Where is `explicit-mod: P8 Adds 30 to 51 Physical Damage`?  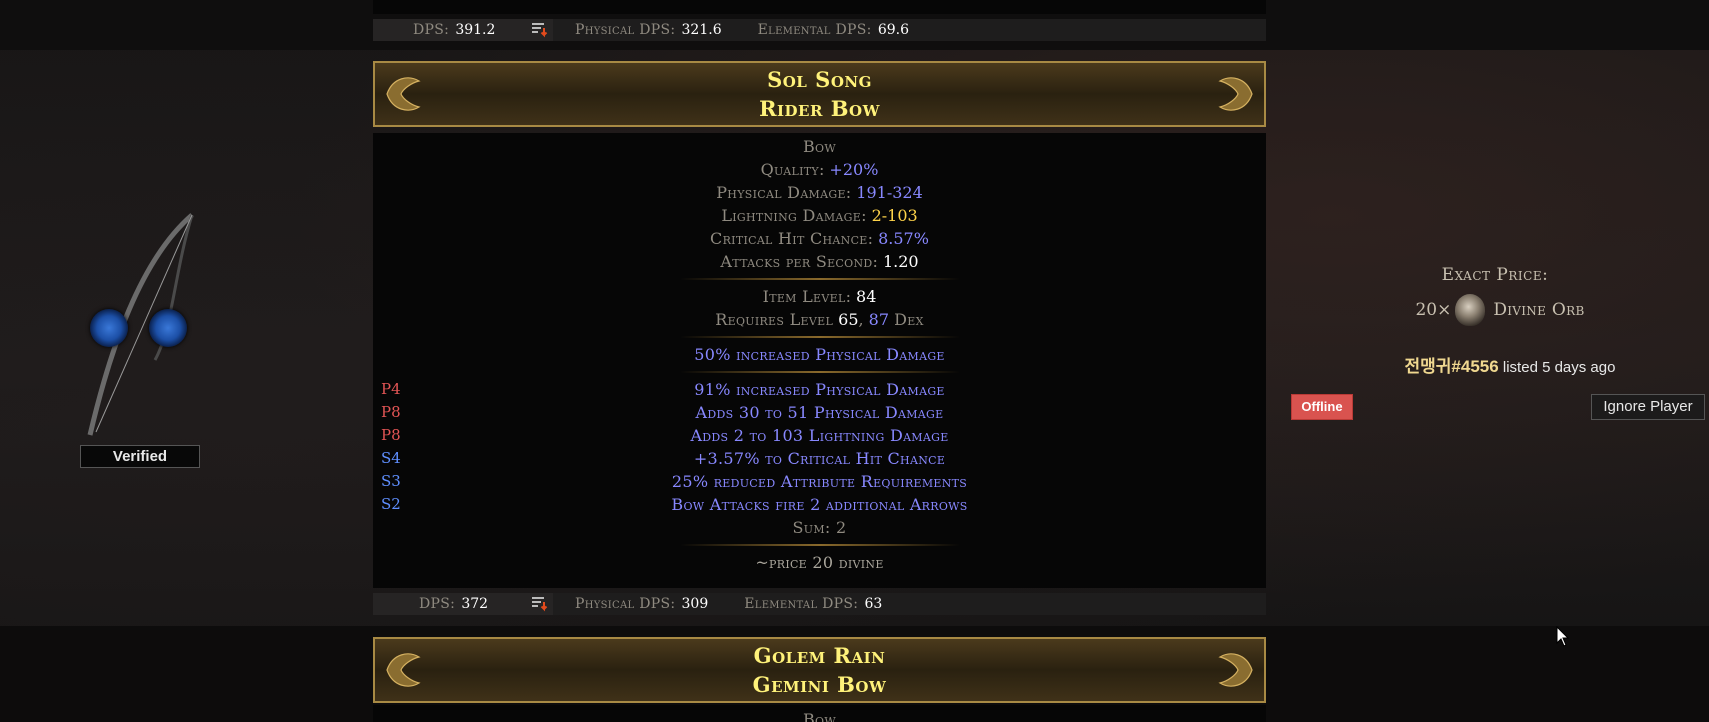 explicit-mod: P8 Adds 30 to 51 Physical Damage is located at coordinates (819, 412).